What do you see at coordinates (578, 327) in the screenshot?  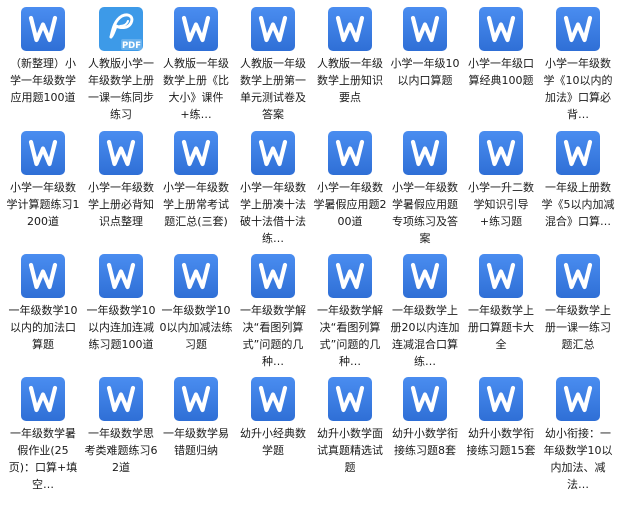 I see `file-name-label: 一年级数学上册一课一练习题汇总` at bounding box center [578, 327].